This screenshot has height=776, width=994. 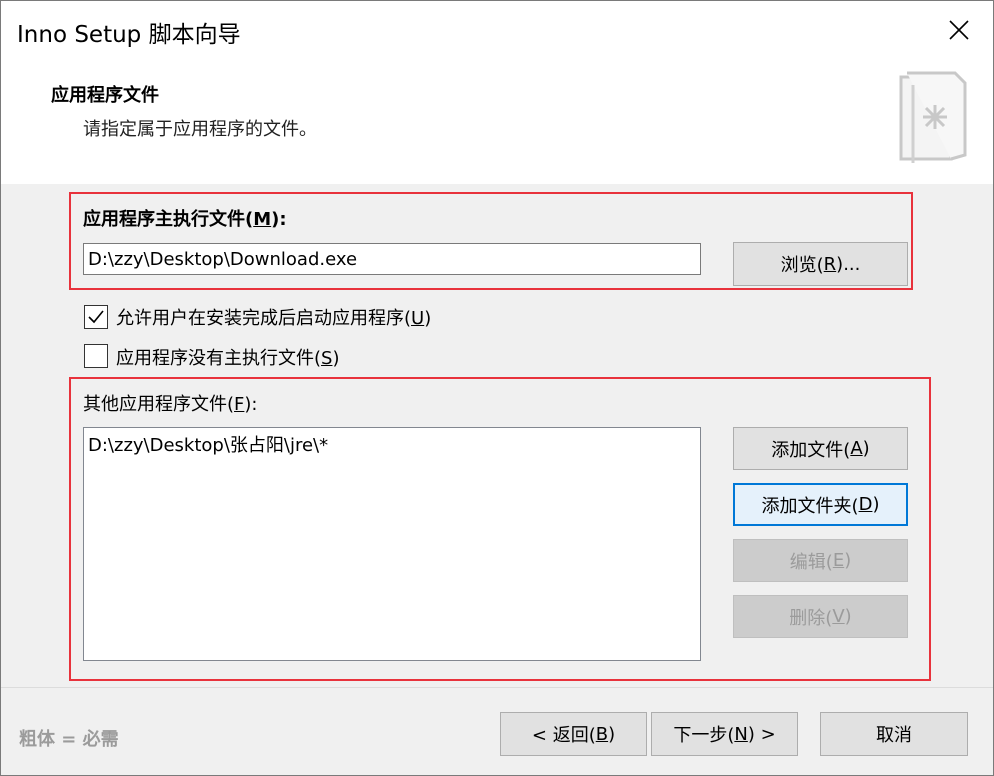 What do you see at coordinates (200, 129) in the screenshot?
I see `page-subtitle: 请指定属于应用程序的文件。` at bounding box center [200, 129].